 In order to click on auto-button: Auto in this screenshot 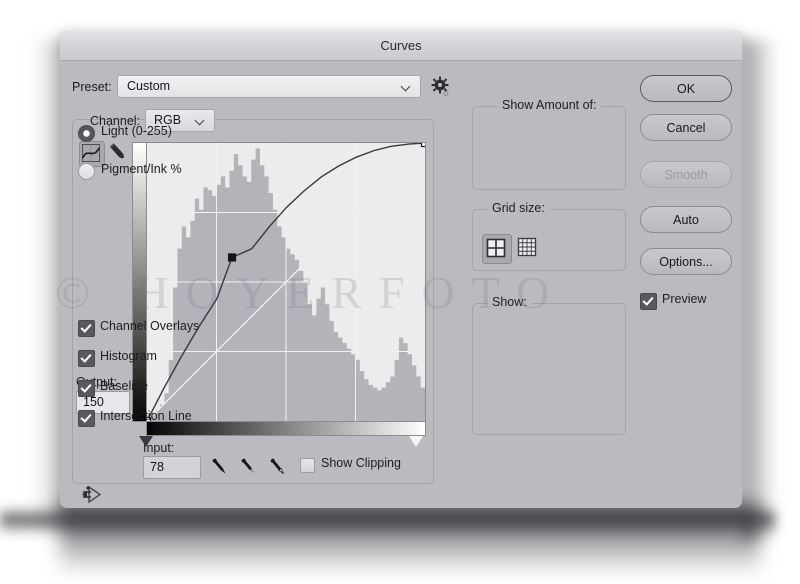, I will do `click(686, 219)`.